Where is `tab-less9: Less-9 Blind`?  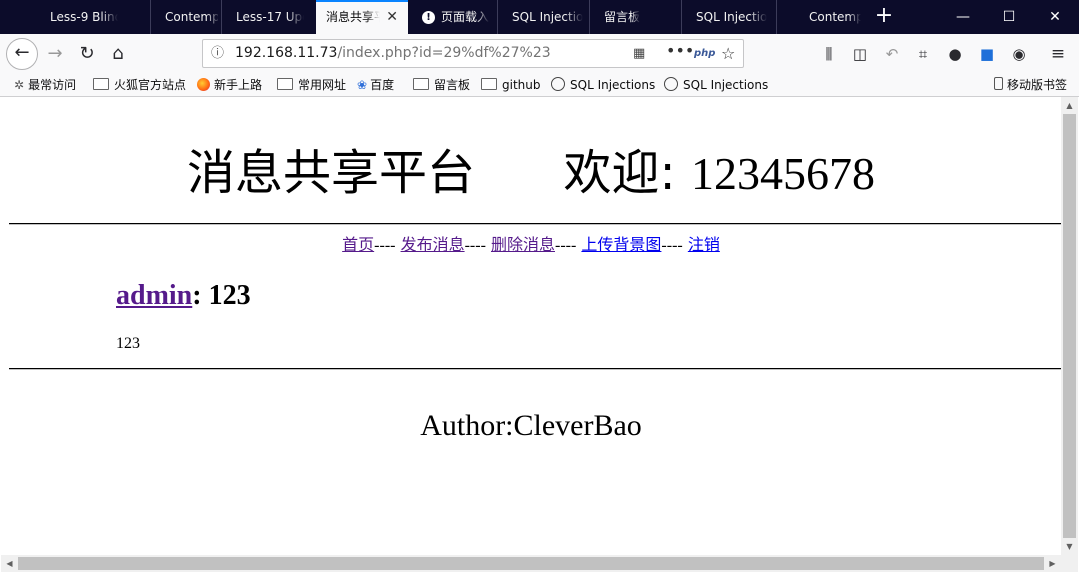 tab-less9: Less-9 Blind is located at coordinates (84, 17).